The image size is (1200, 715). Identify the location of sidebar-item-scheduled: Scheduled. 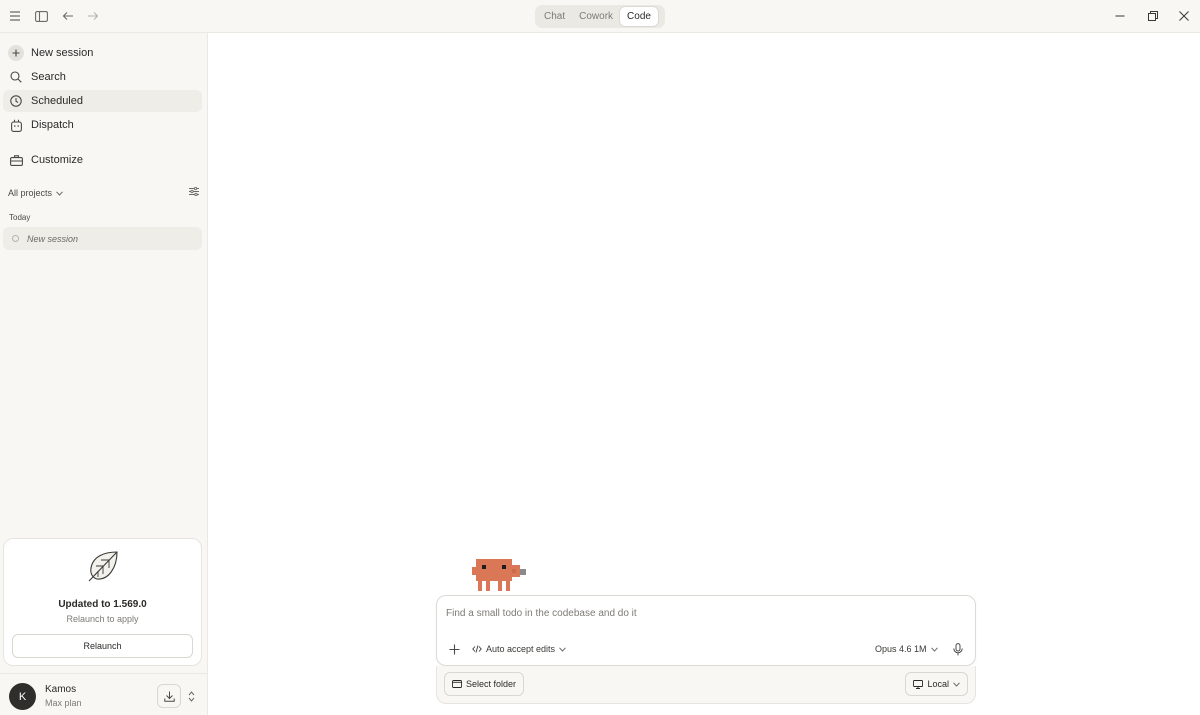
(102, 101).